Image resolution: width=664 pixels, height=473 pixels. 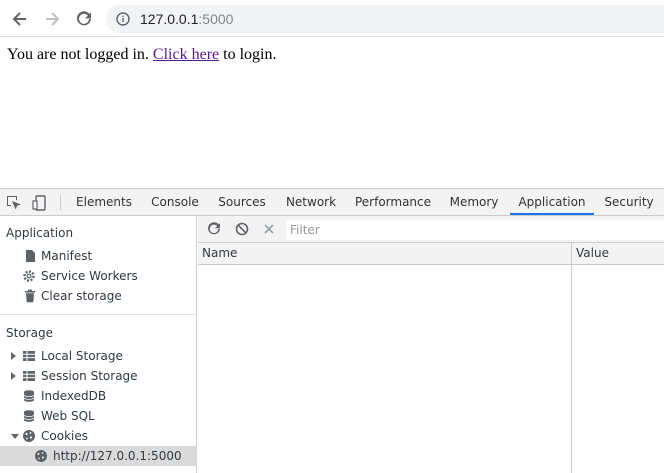 I want to click on reload-icon, so click(x=84, y=18).